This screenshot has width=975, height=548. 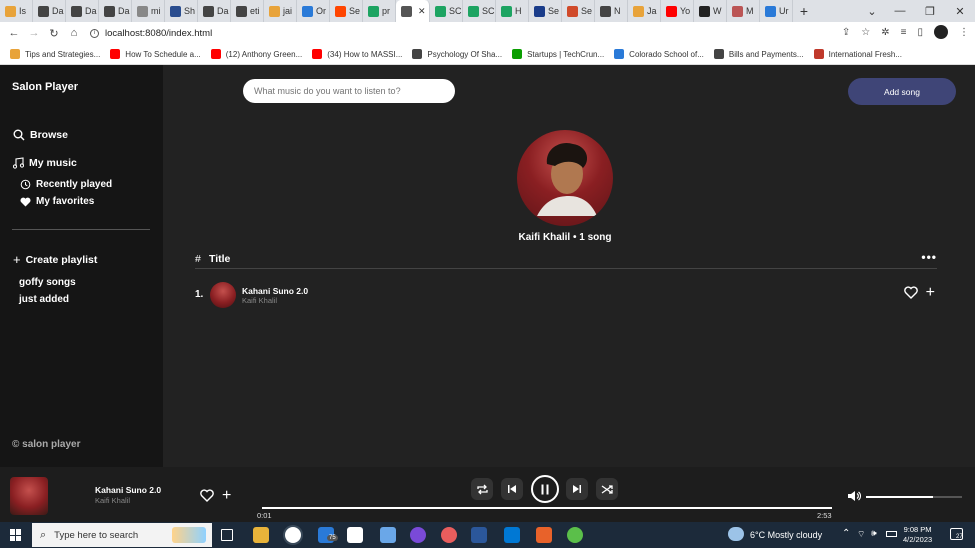 I want to click on volume-icon, so click(x=854, y=496).